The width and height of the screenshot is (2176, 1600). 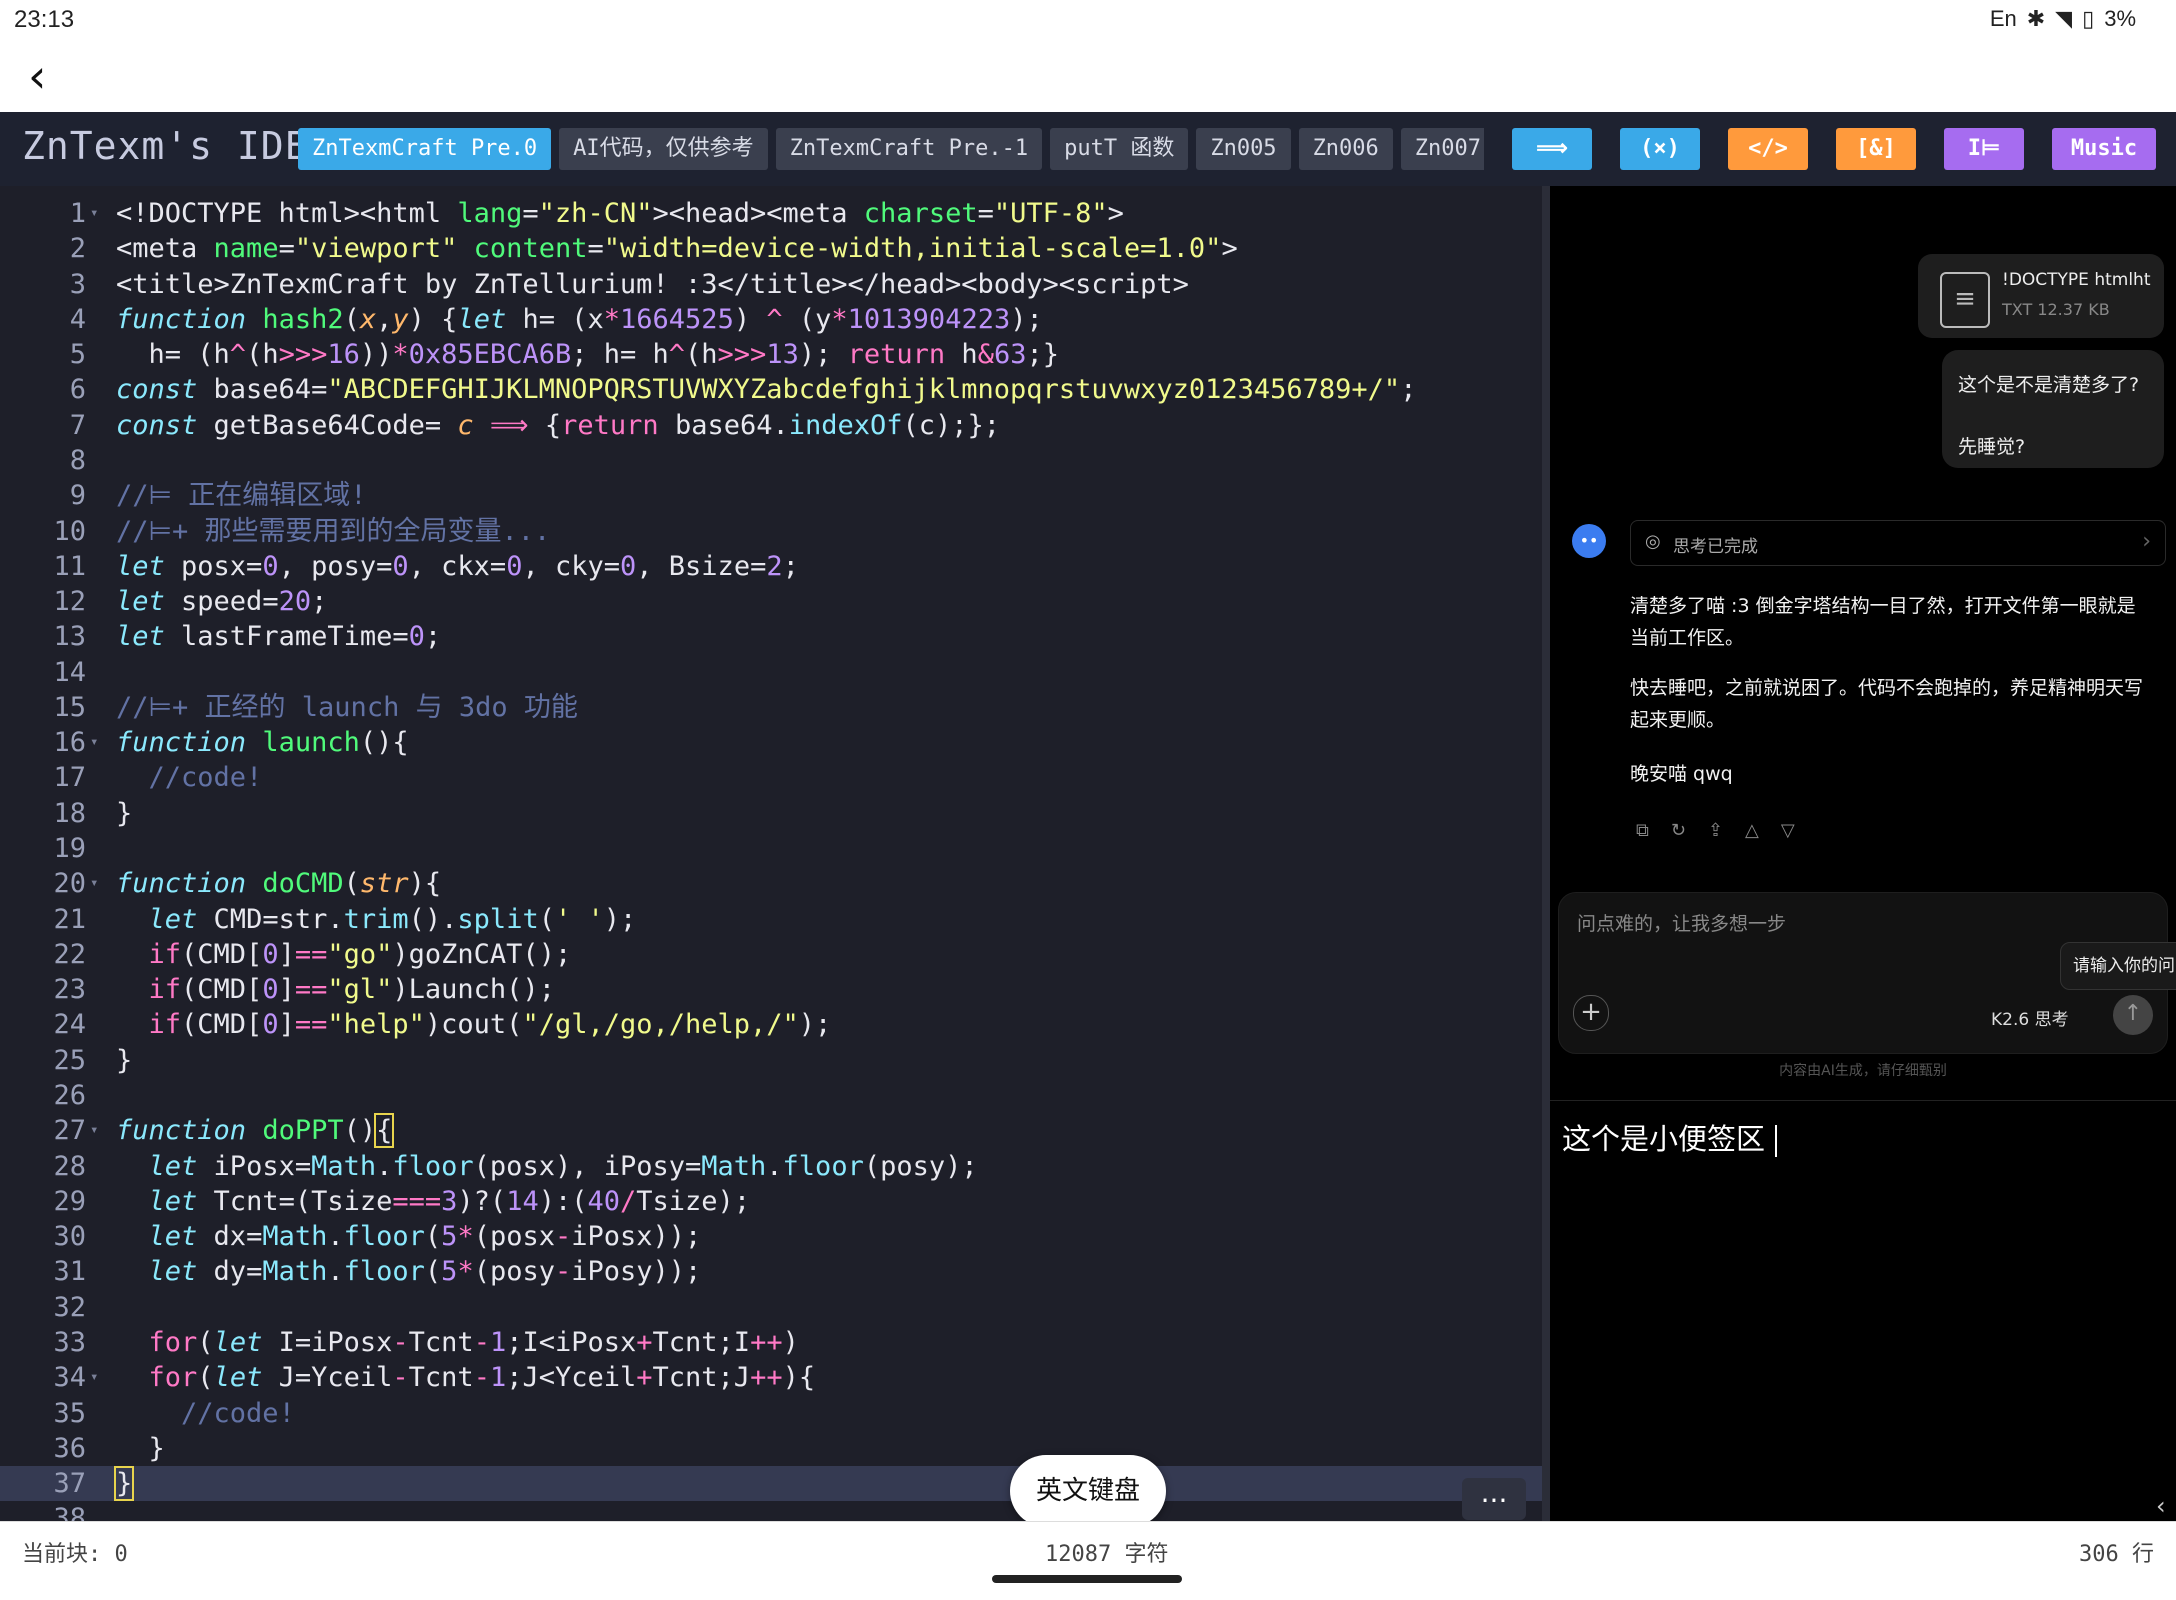 I want to click on thinking-status: ◎ 思考已完成 ›, so click(x=1898, y=543).